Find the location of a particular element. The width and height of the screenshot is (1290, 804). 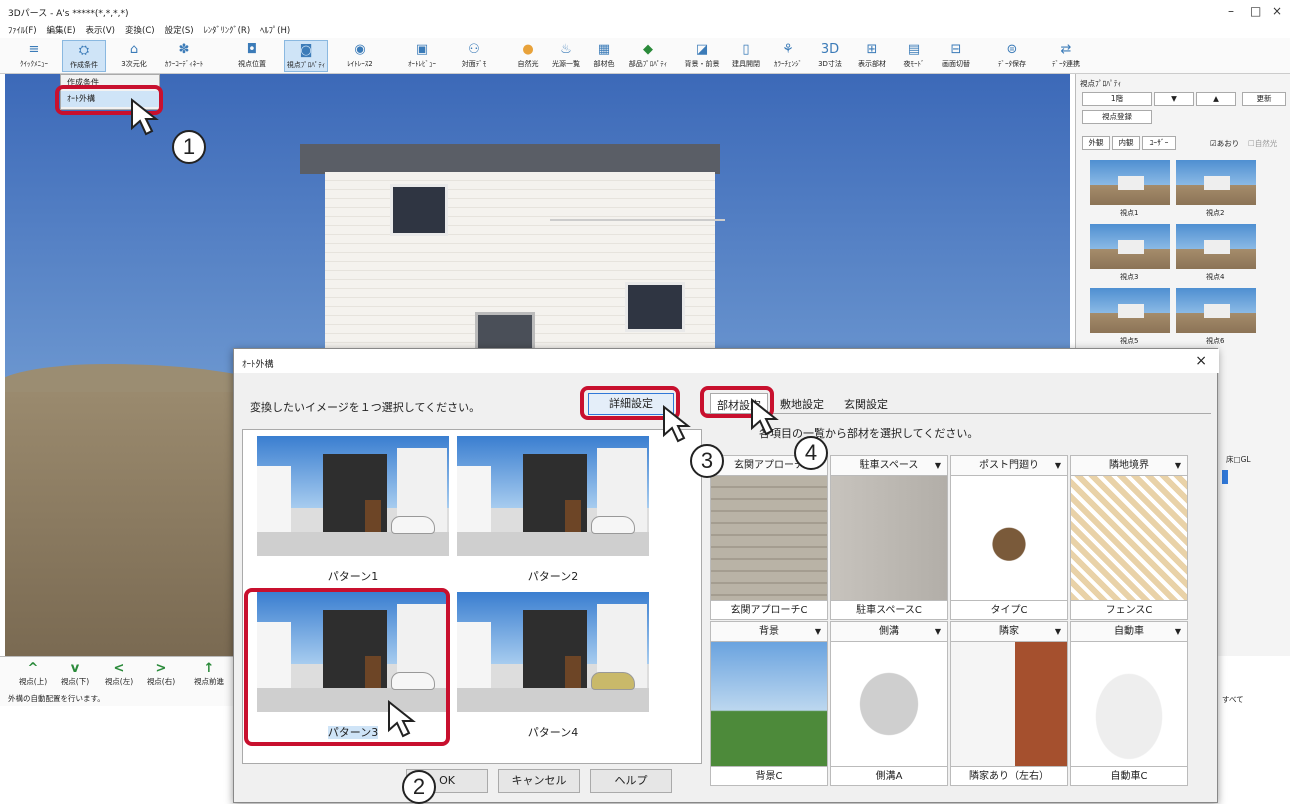

register-view-button: 視点登録 is located at coordinates (1117, 117).